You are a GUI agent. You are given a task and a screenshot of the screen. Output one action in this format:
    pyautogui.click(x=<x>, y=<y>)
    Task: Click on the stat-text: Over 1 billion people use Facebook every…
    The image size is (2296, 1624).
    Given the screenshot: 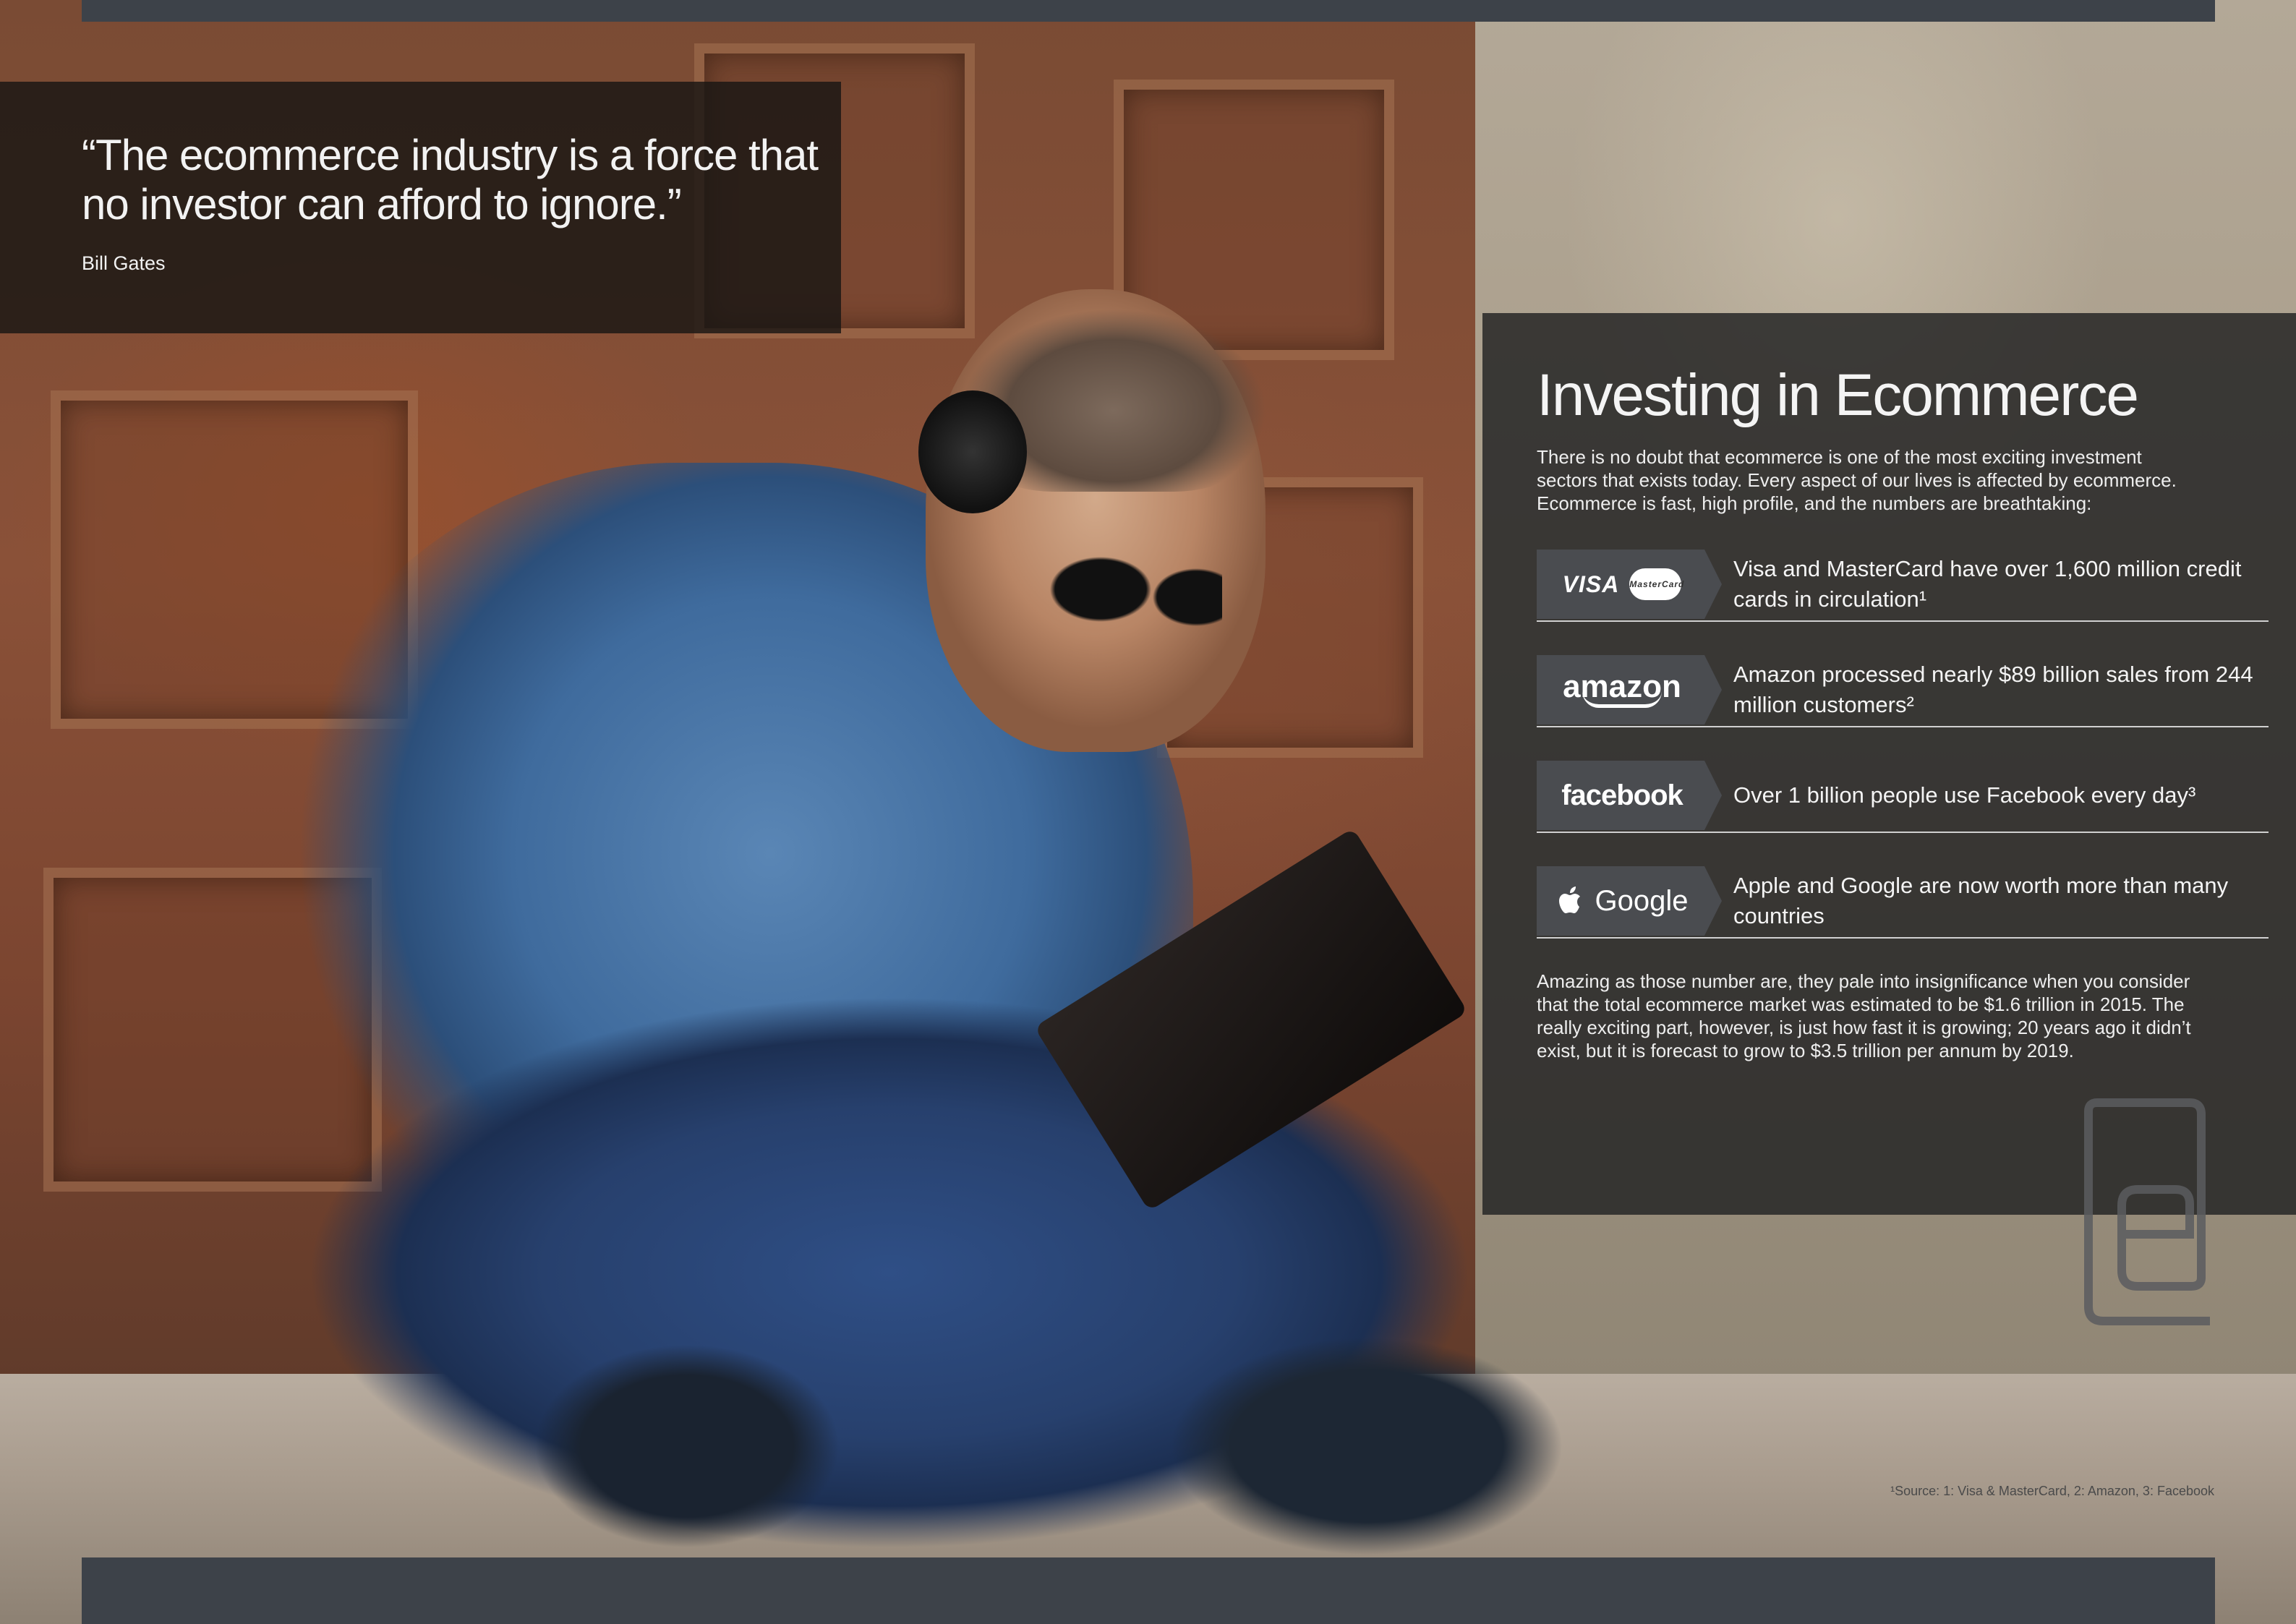 What is the action you would take?
    pyautogui.click(x=1964, y=795)
    